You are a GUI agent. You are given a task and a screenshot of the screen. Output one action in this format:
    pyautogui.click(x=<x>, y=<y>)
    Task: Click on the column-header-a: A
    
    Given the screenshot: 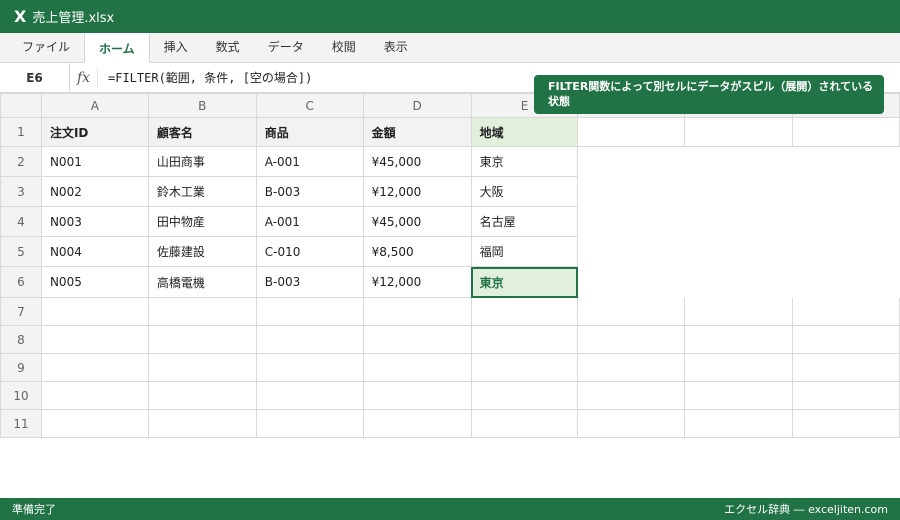 What is the action you would take?
    pyautogui.click(x=94, y=105)
    